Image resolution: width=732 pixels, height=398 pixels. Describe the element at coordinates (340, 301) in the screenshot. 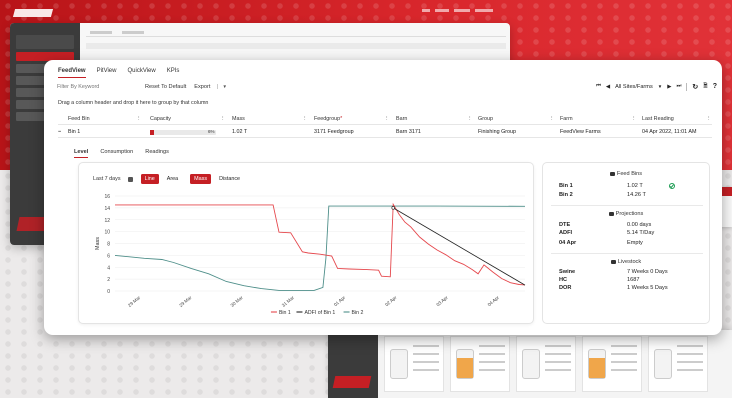

I see `x-tick-label: 01 Apr` at that location.